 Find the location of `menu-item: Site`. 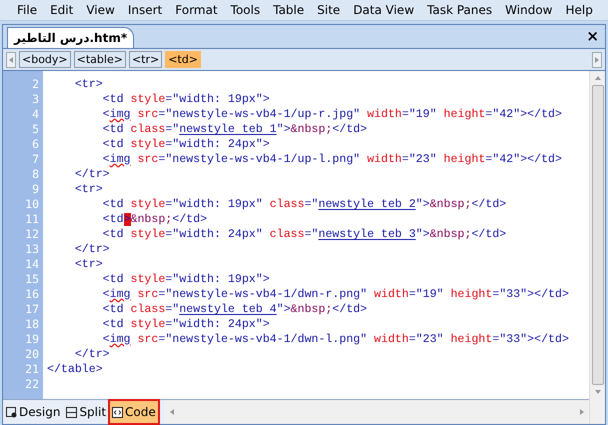

menu-item: Site is located at coordinates (328, 10).